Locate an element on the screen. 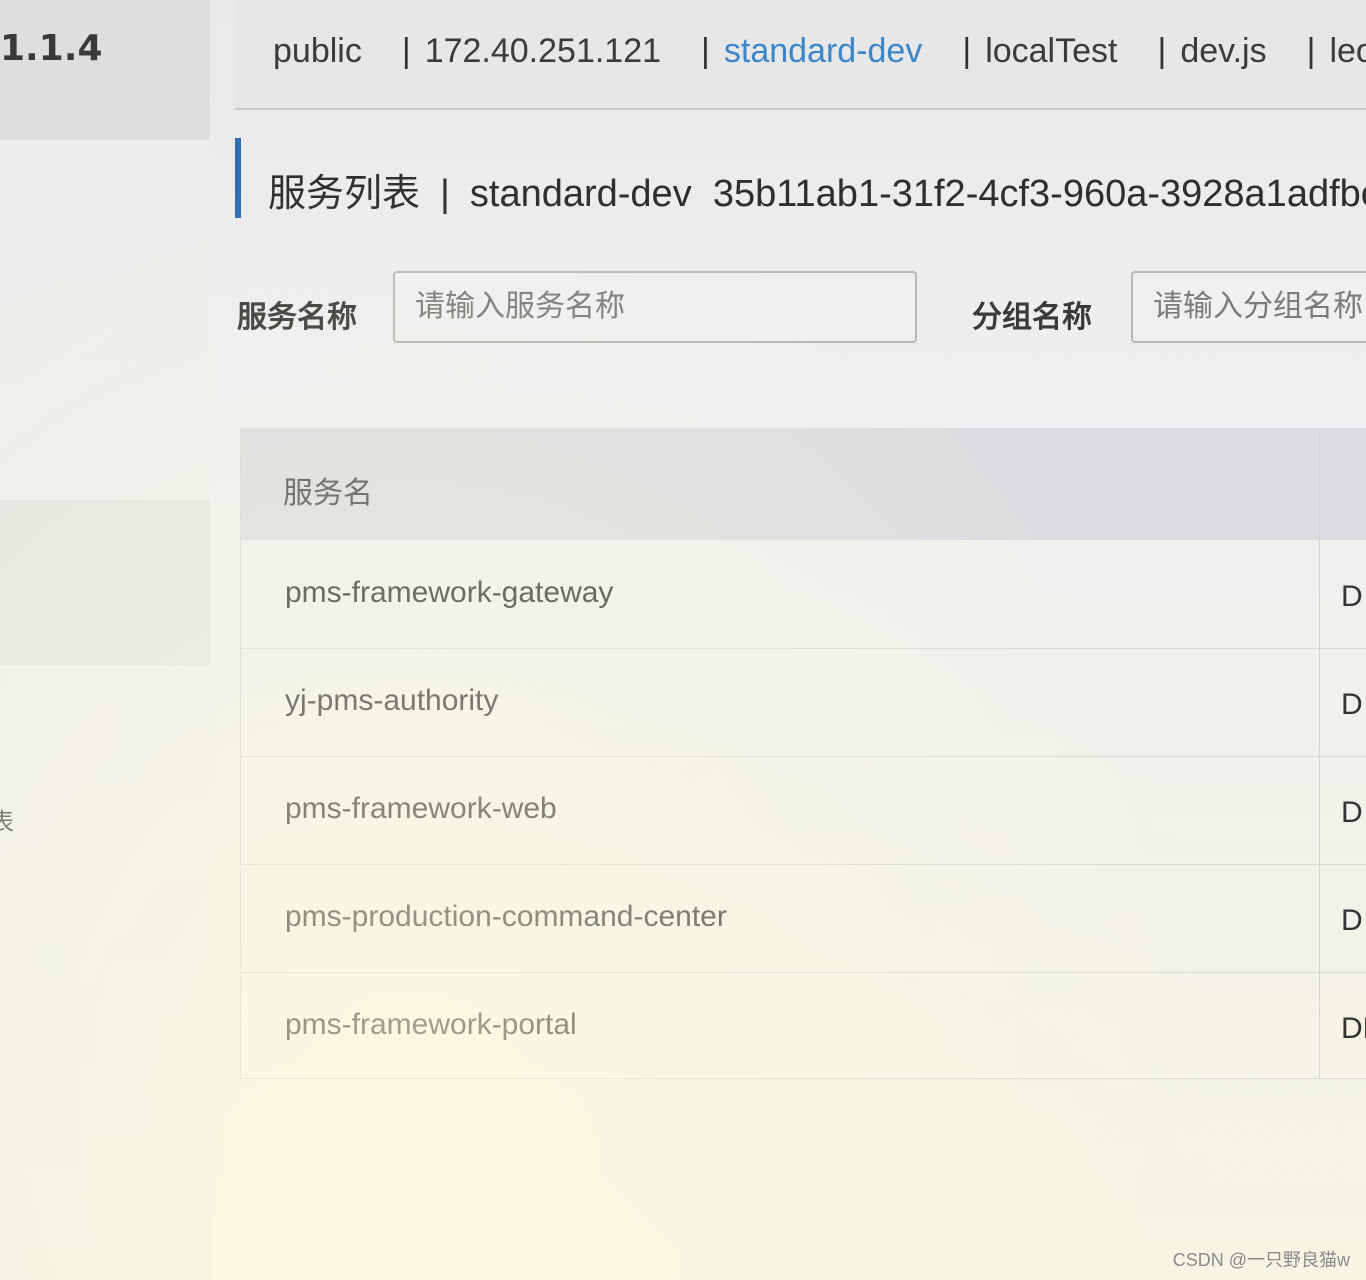  namespace-localtest: localTest is located at coordinates (1051, 51).